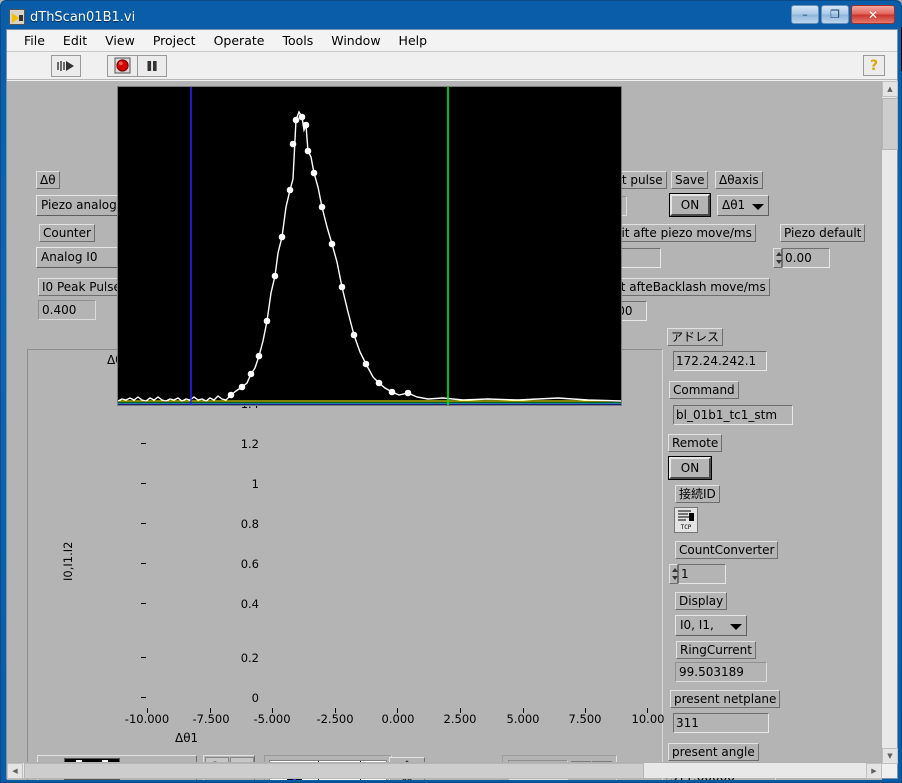 This screenshot has height=783, width=902. I want to click on piezo-default-spinner, so click(777, 258).